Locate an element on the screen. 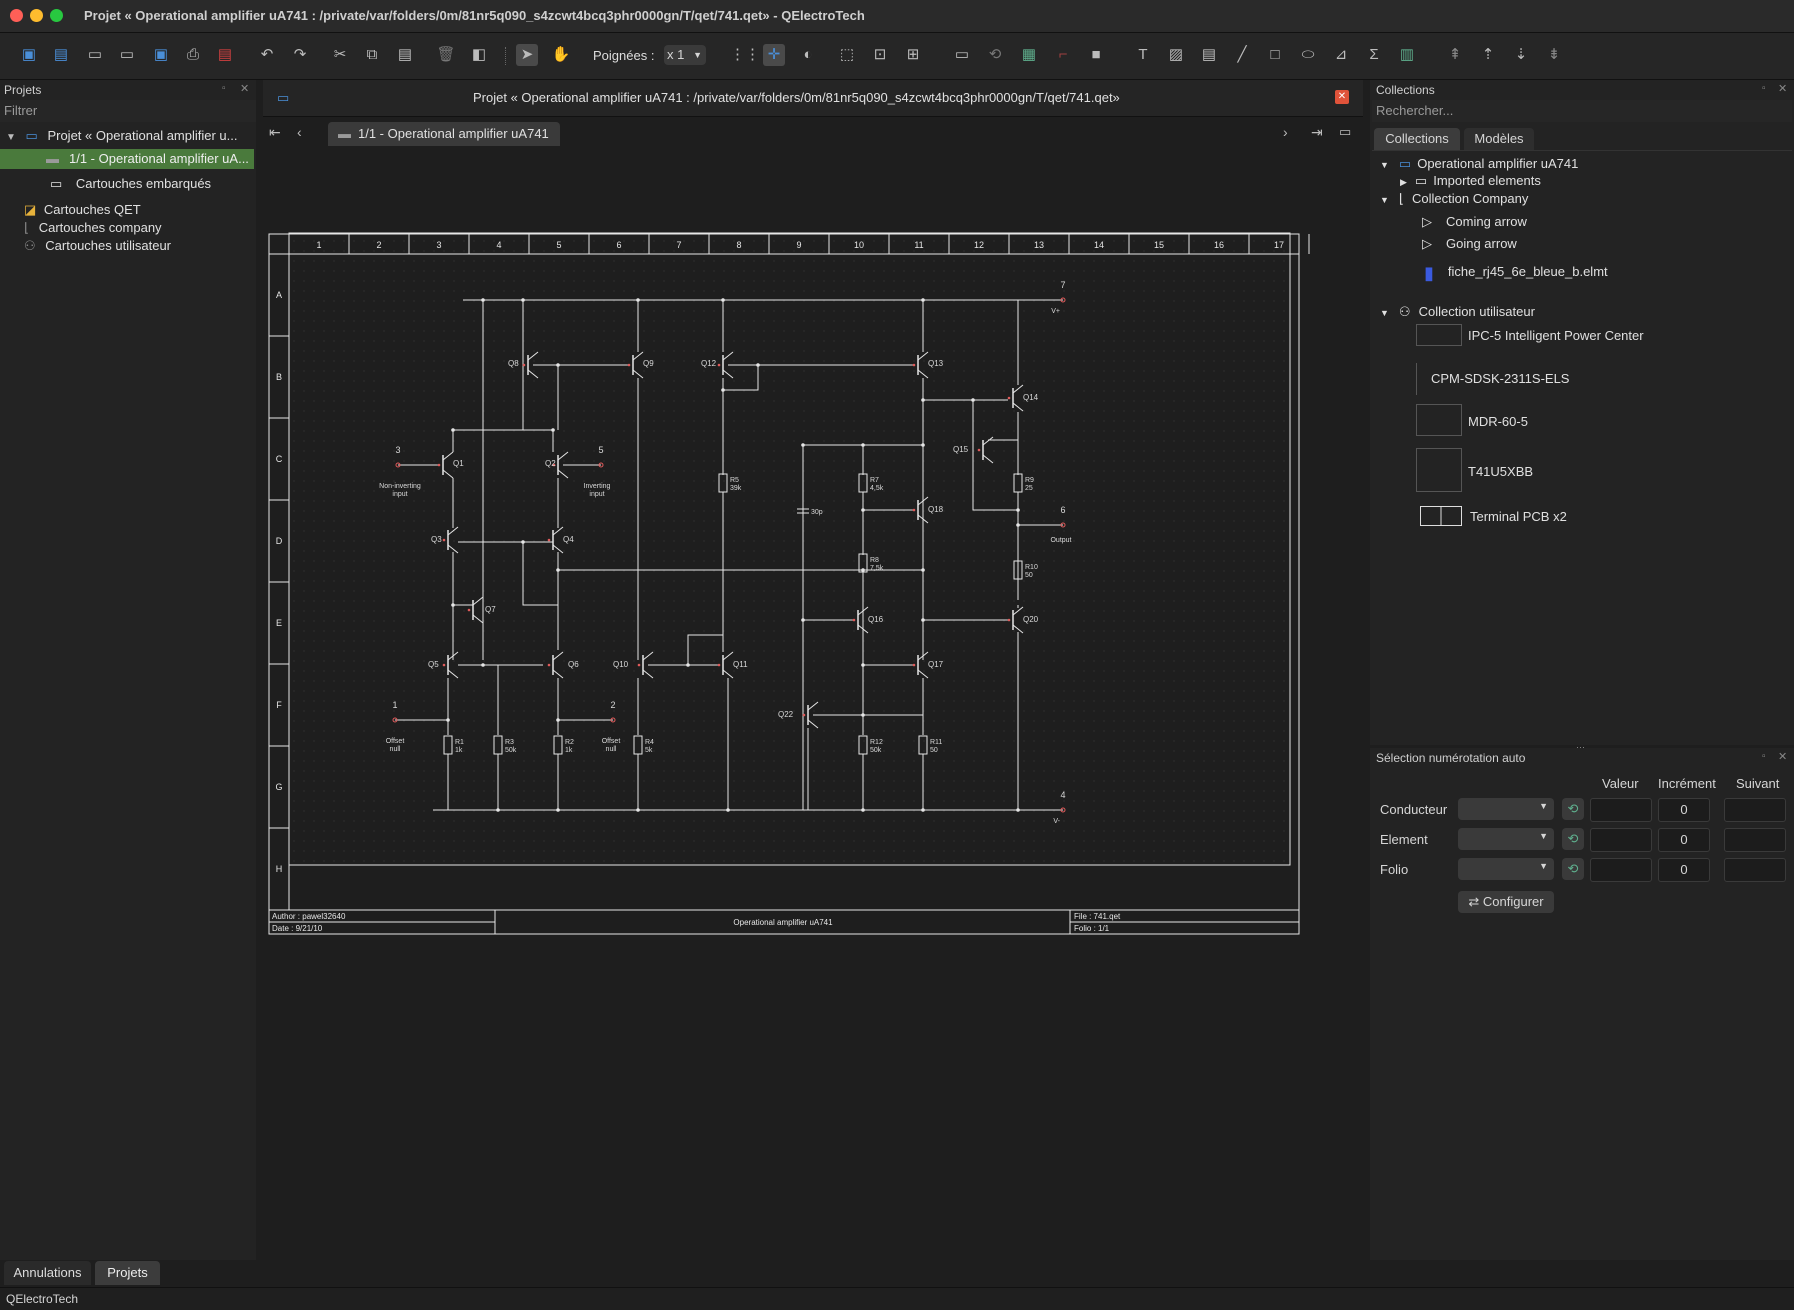  folio-tab: ▬ 1/1 - Operational amplifier uA741 is located at coordinates (444, 134).